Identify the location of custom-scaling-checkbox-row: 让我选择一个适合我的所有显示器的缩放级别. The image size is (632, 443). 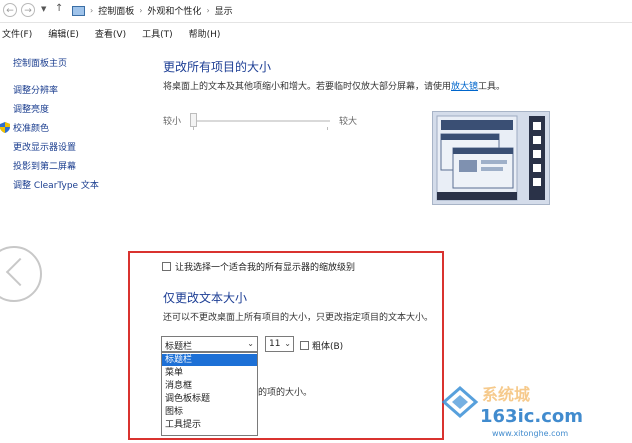
(258, 266).